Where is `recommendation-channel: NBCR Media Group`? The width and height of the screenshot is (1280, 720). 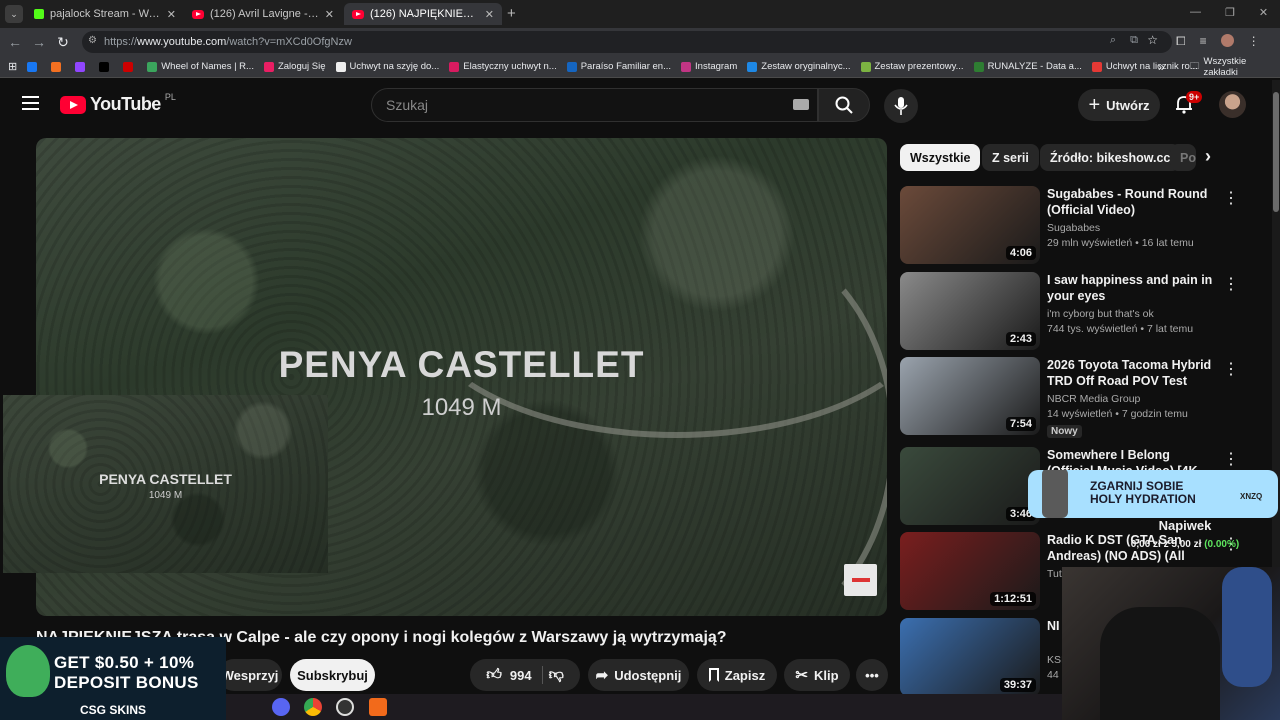 recommendation-channel: NBCR Media Group is located at coordinates (1093, 399).